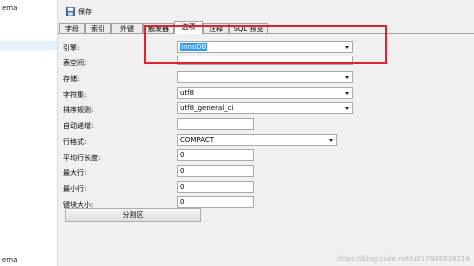  I want to click on charset-label: 字符集:, so click(75, 95).